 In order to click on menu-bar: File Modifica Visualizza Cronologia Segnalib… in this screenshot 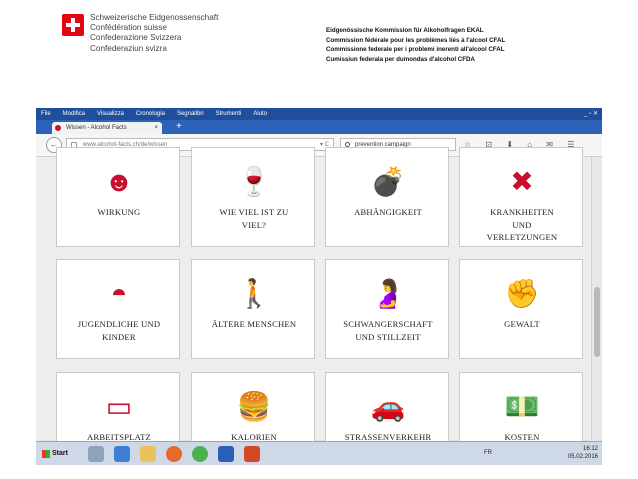, I will do `click(319, 114)`.